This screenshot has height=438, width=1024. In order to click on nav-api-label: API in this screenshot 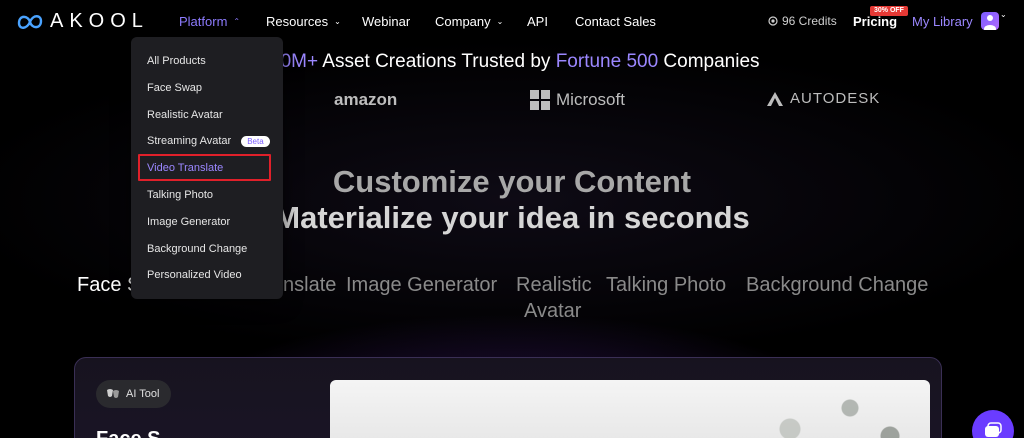, I will do `click(537, 21)`.